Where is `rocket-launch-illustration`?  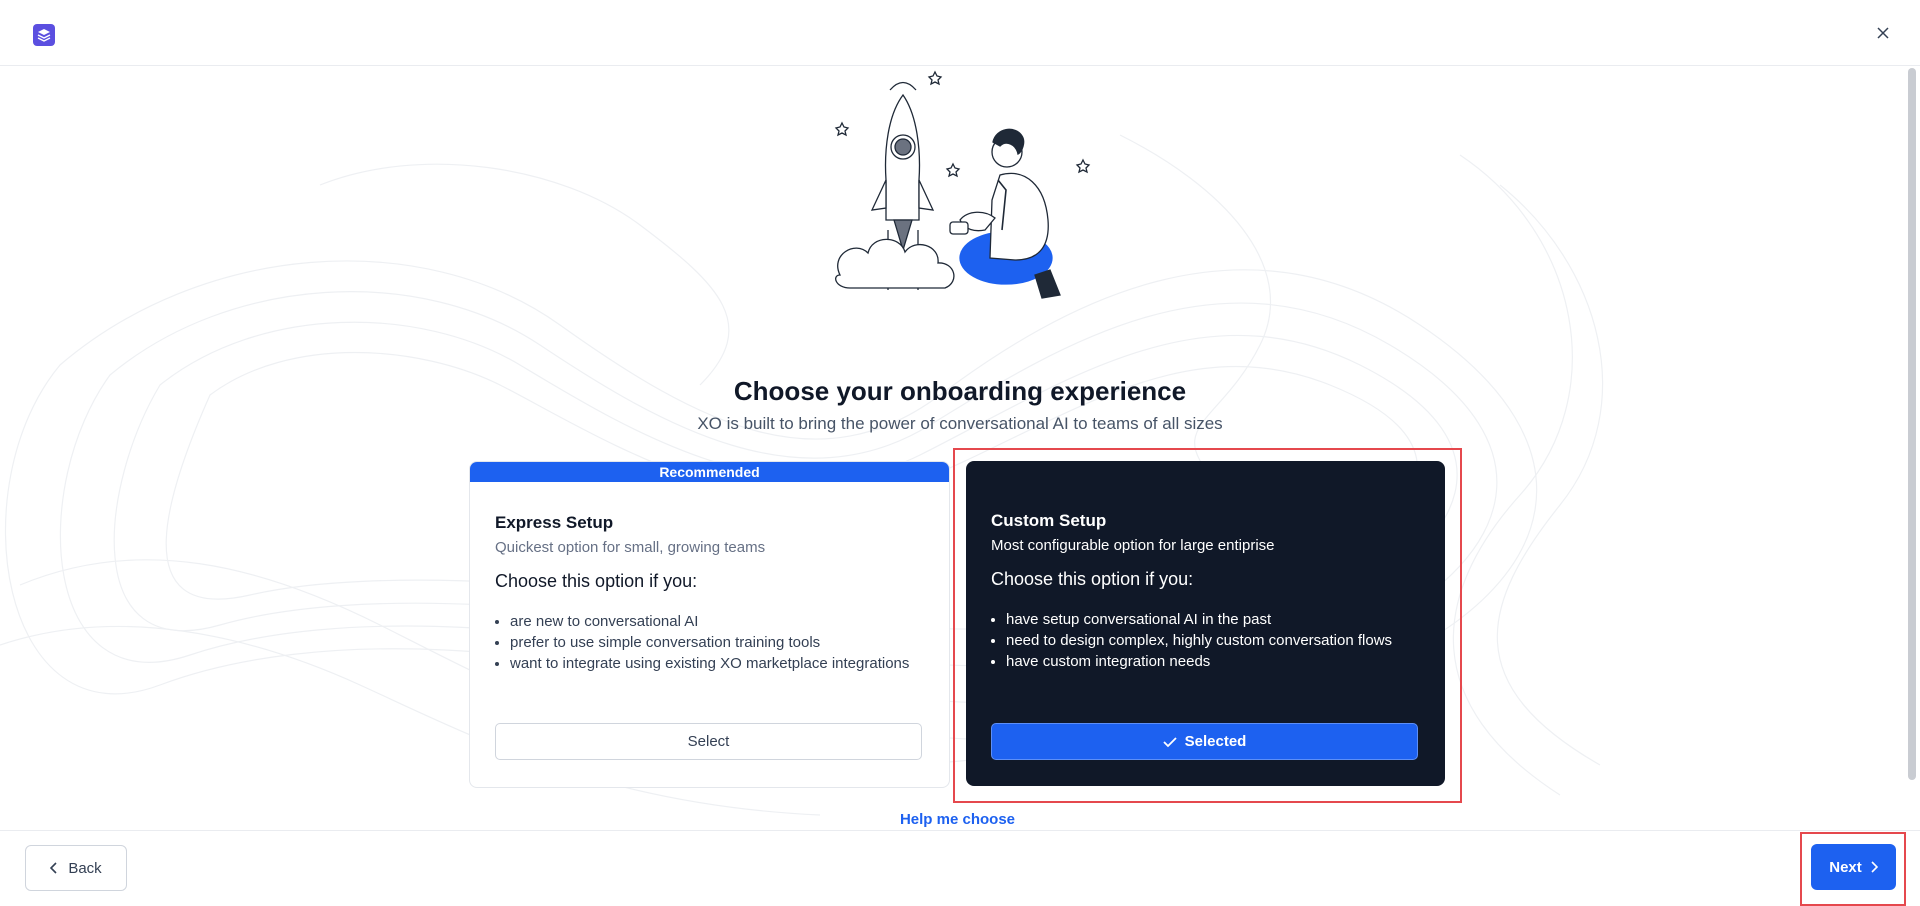 rocket-launch-illustration is located at coordinates (962, 184).